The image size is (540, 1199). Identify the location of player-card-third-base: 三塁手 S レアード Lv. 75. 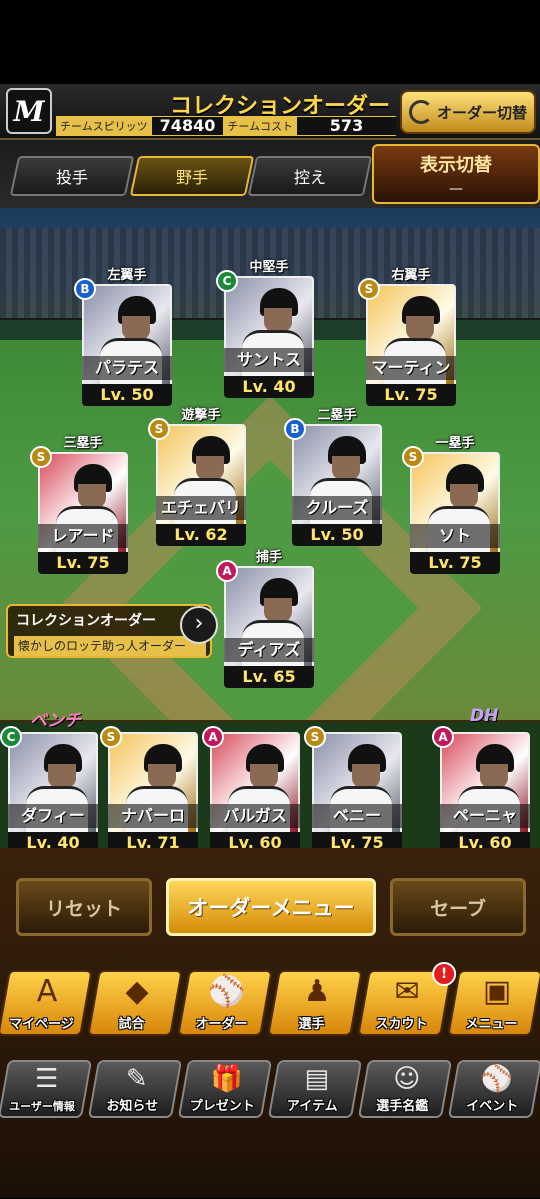
(80, 505).